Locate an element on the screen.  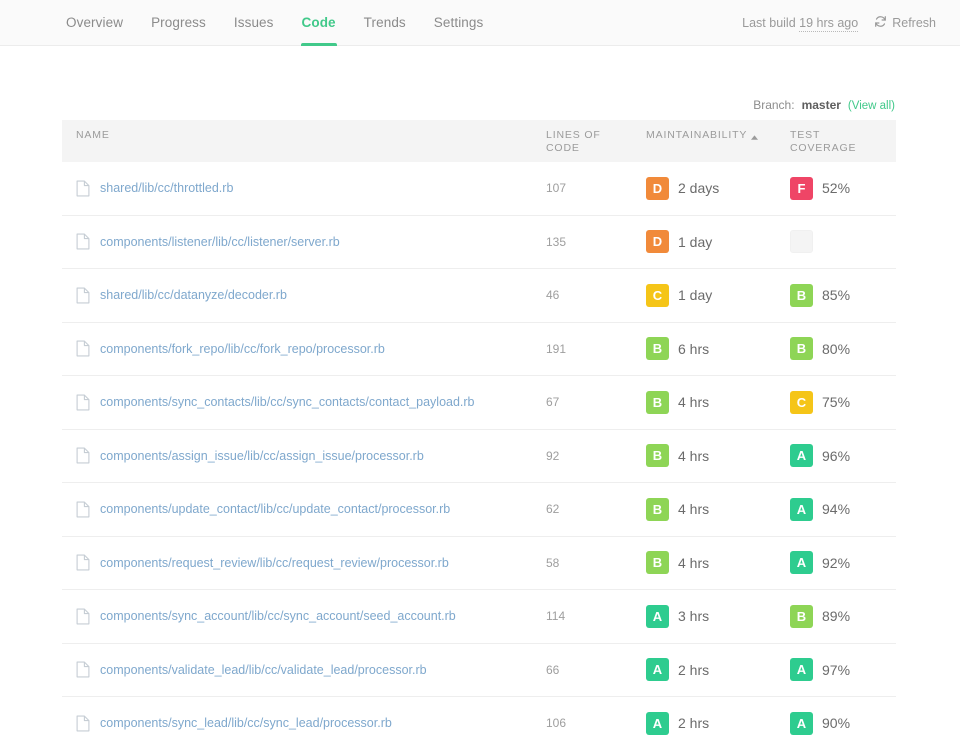
cell-test-coverage is located at coordinates (843, 242).